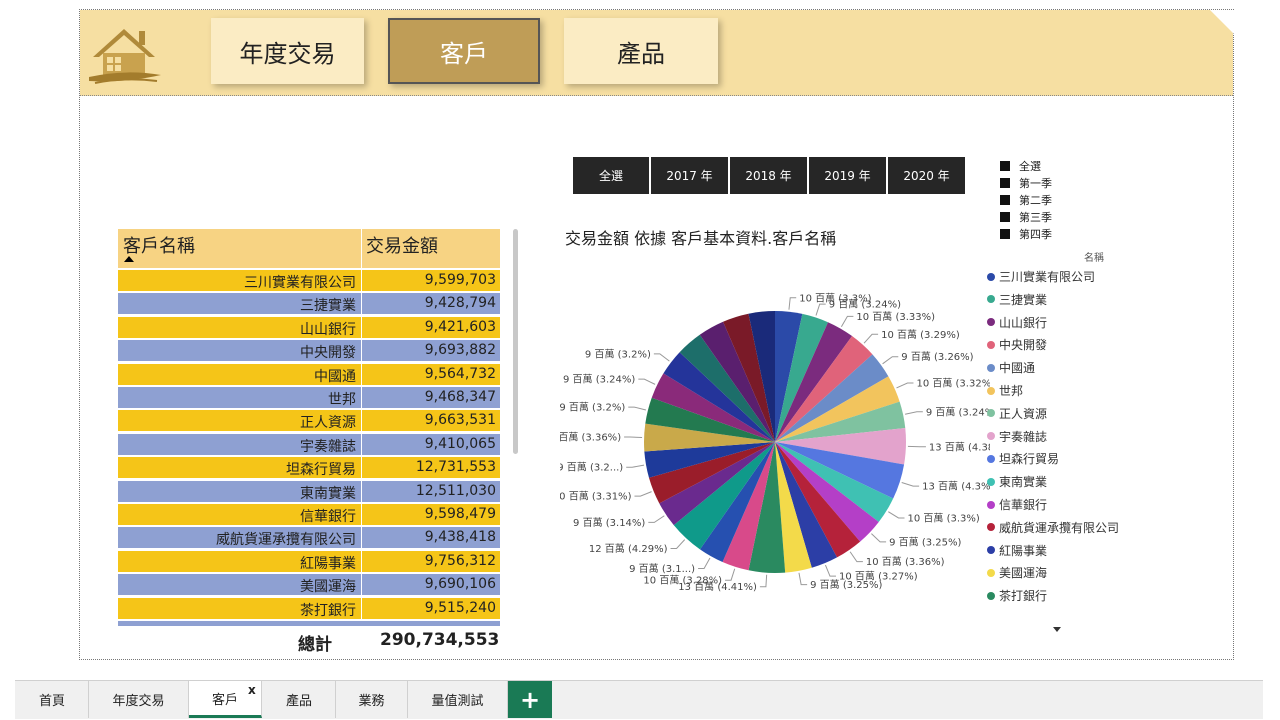 Image resolution: width=1280 pixels, height=720 pixels. Describe the element at coordinates (1017, 504) in the screenshot. I see `legend-item: 信華銀行` at that location.